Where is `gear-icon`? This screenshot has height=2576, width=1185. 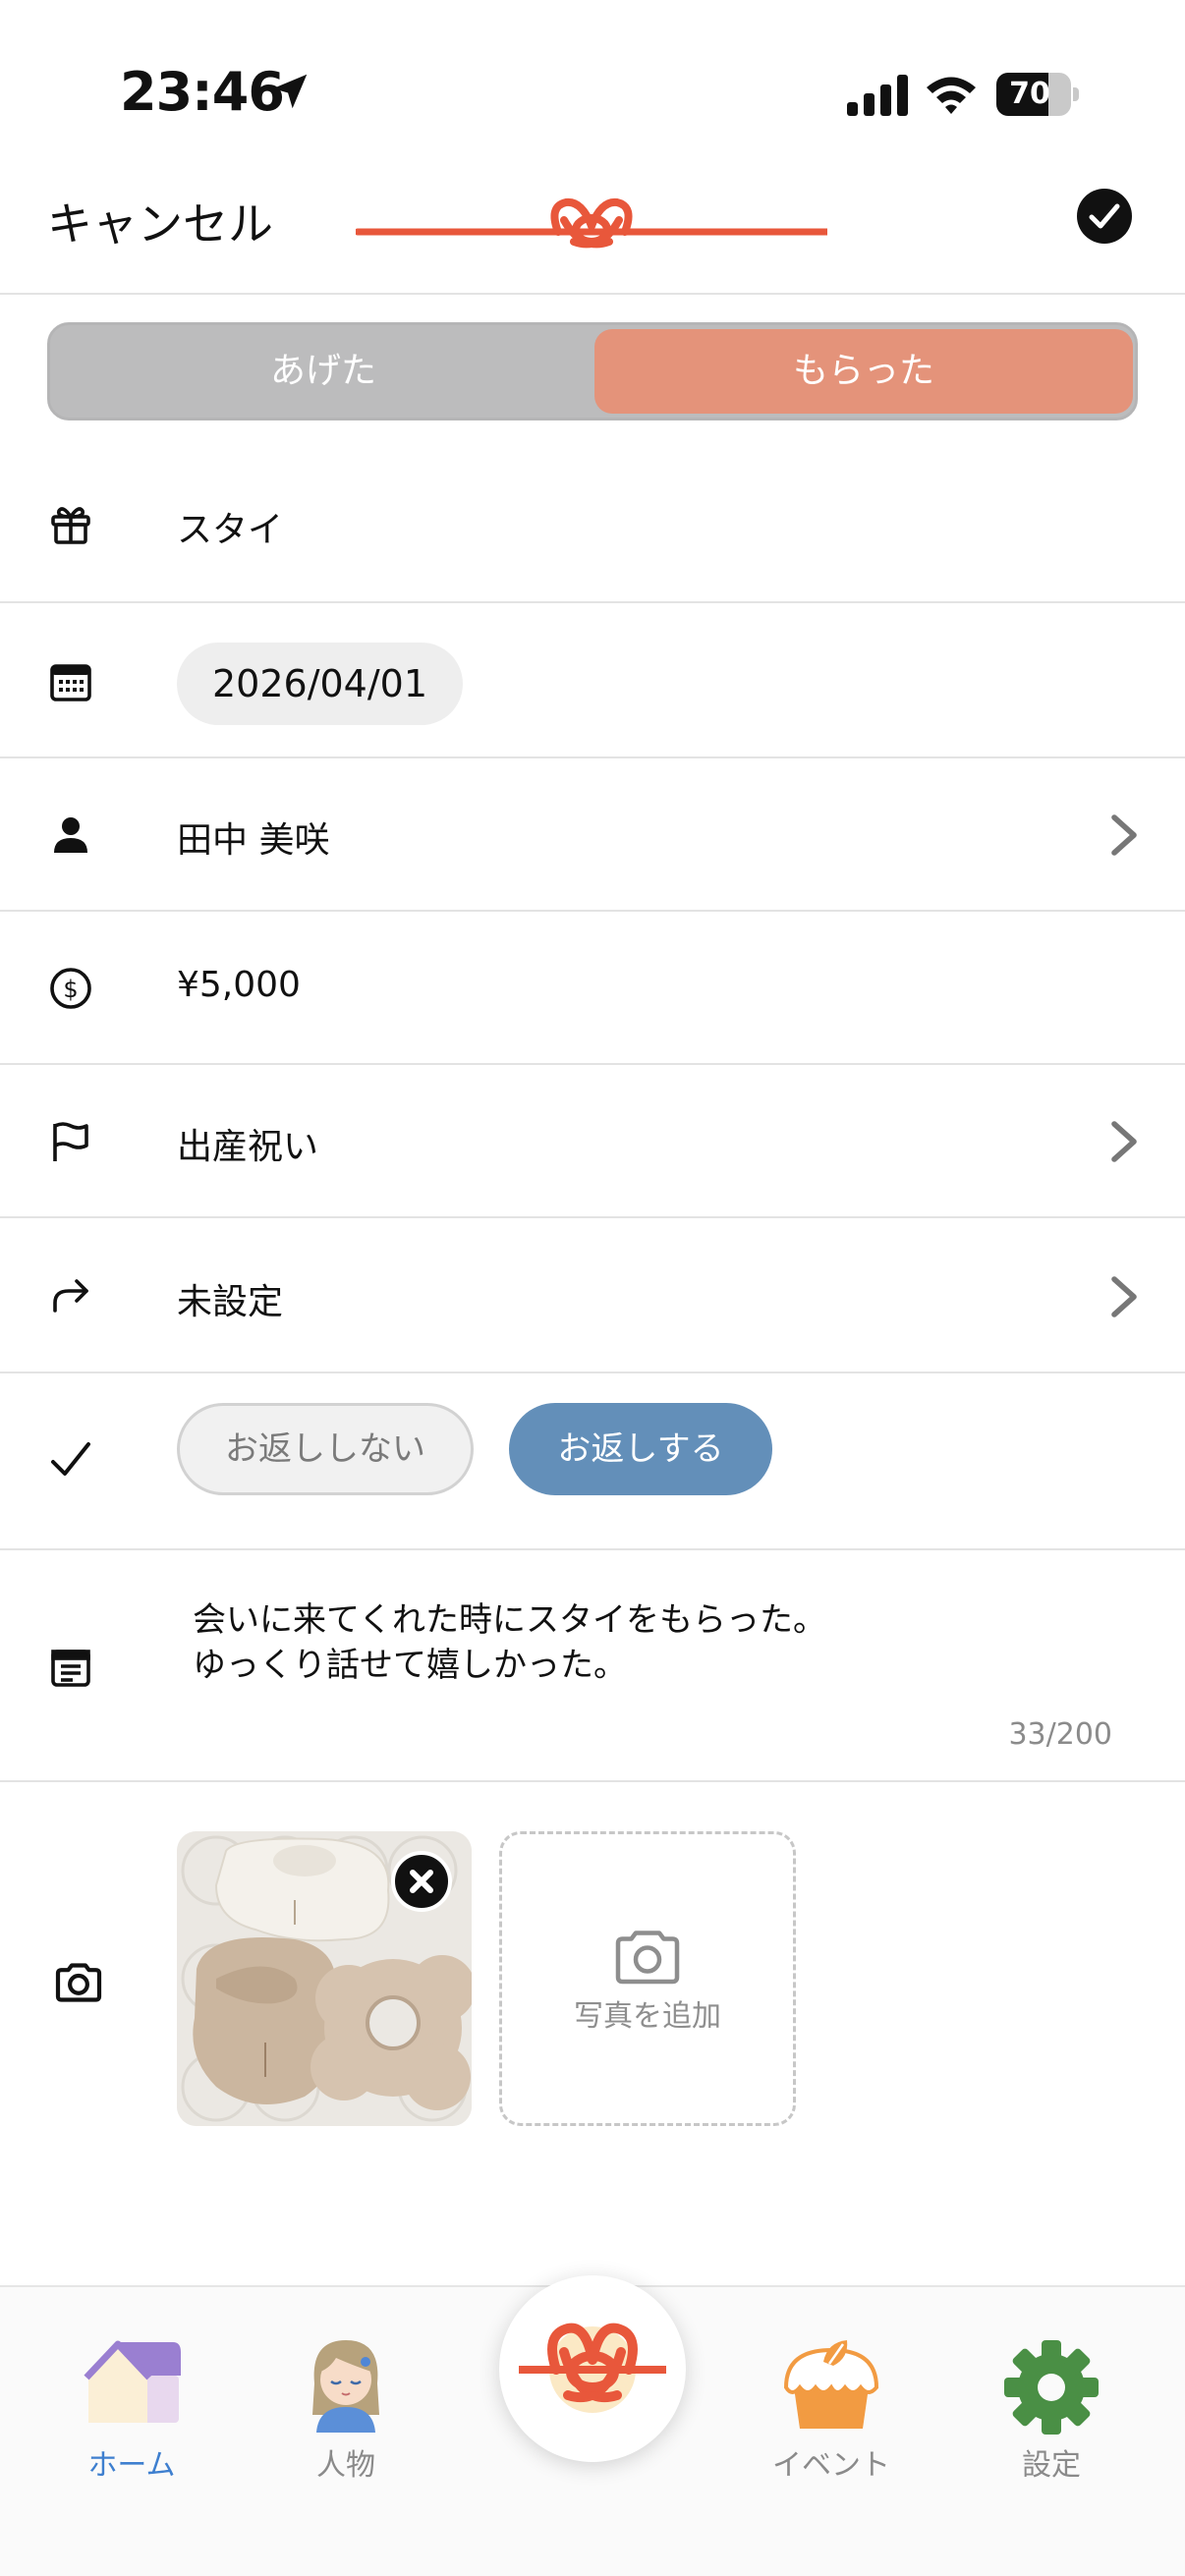 gear-icon is located at coordinates (1052, 2387).